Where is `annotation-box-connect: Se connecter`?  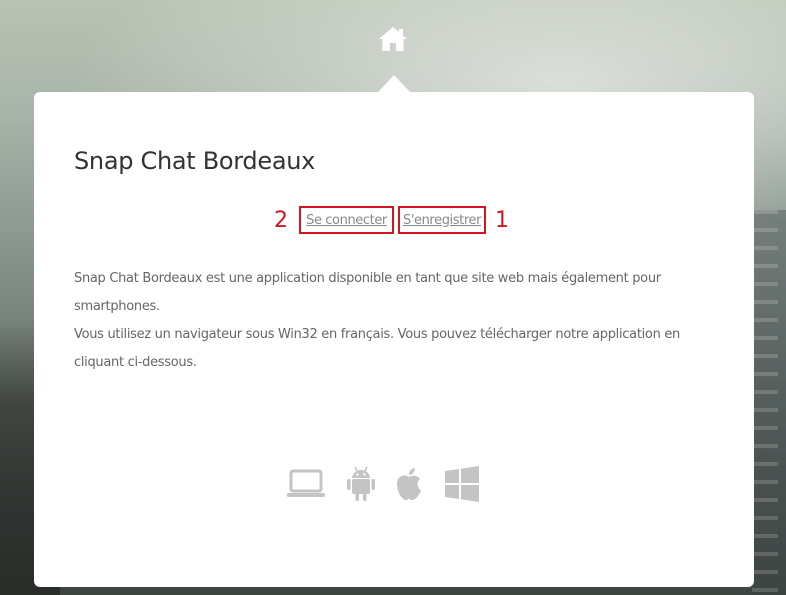
annotation-box-connect: Se connecter is located at coordinates (346, 220).